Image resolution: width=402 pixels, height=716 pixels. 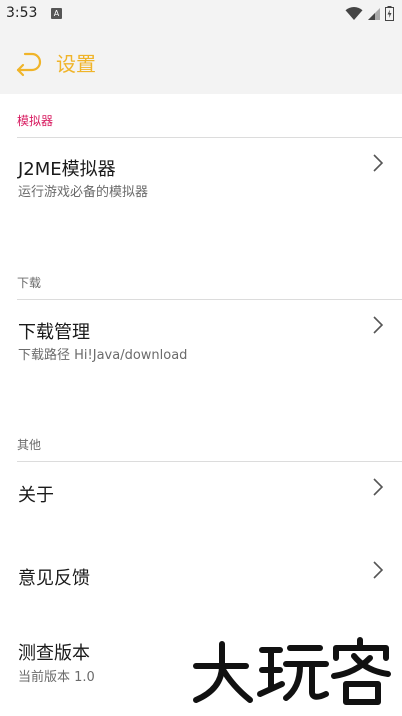 What do you see at coordinates (54, 578) in the screenshot?
I see `settings-item-title: 意见反馈` at bounding box center [54, 578].